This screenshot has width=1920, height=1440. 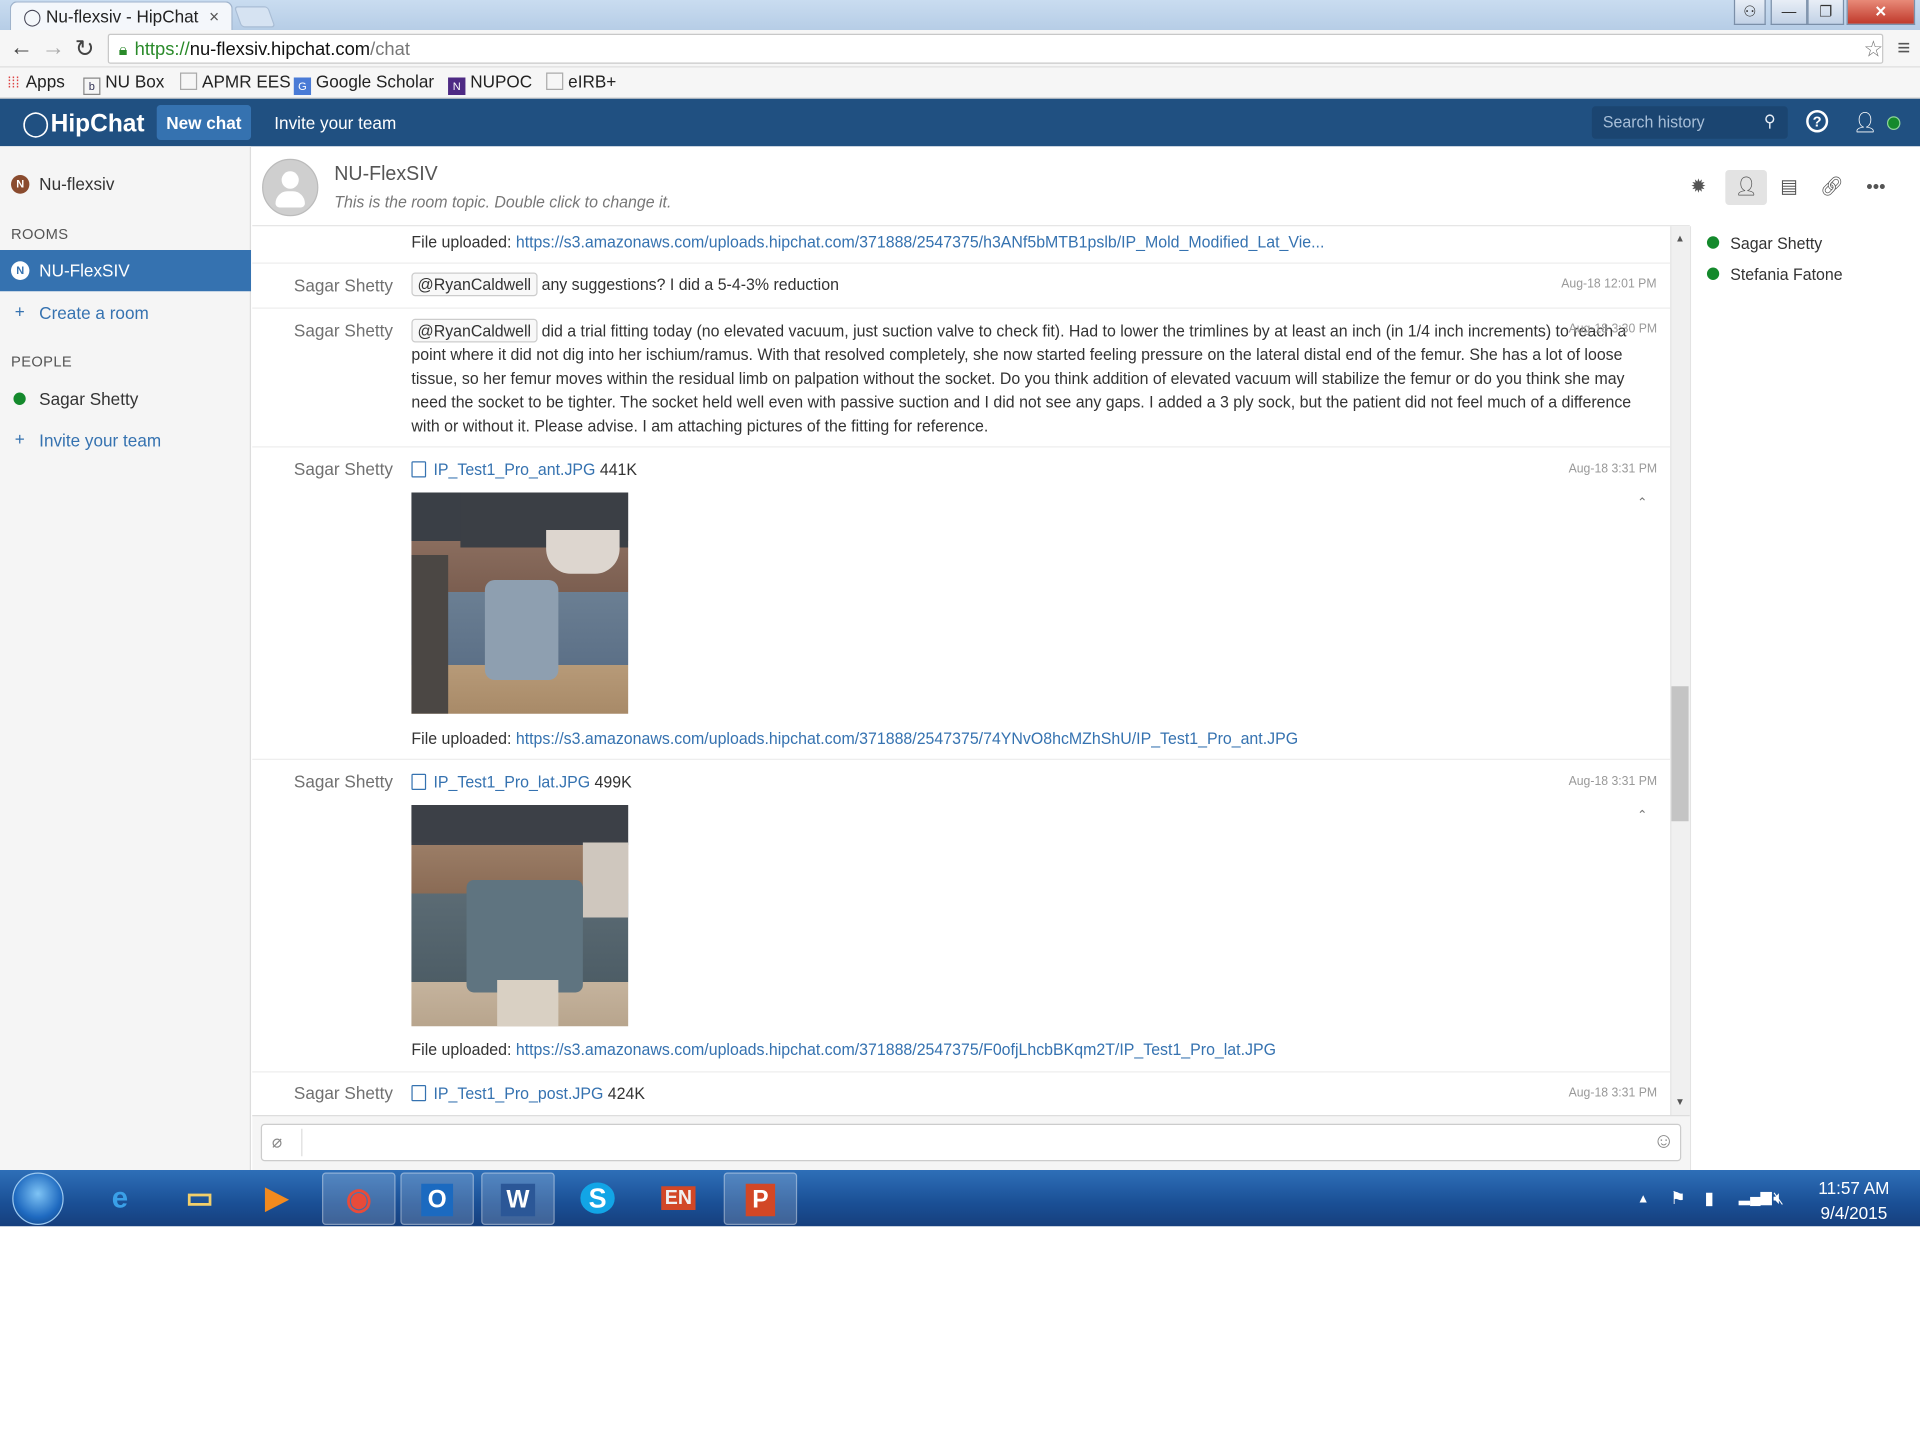 I want to click on volume-muted-icon: 🔇︎, so click(x=1778, y=1198).